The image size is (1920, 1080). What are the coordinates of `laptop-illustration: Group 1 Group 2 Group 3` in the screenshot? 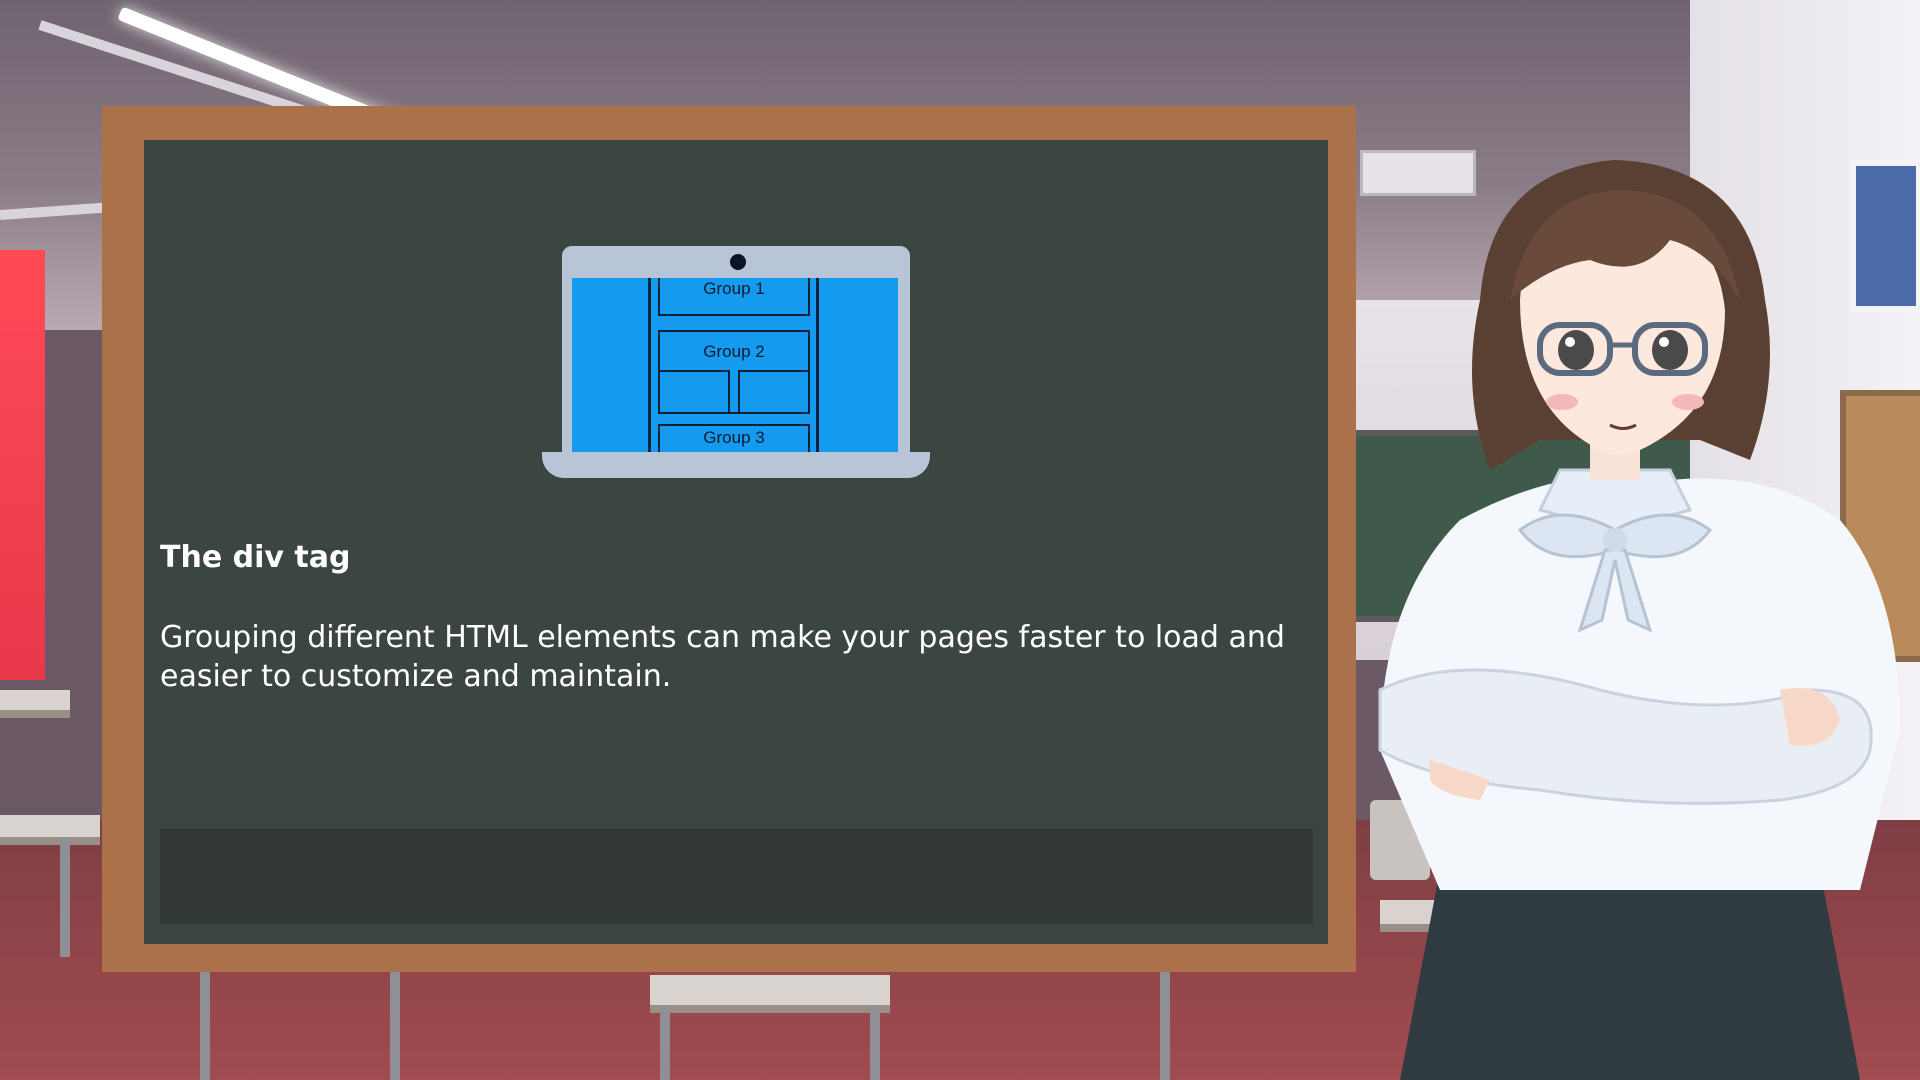 It's located at (736, 362).